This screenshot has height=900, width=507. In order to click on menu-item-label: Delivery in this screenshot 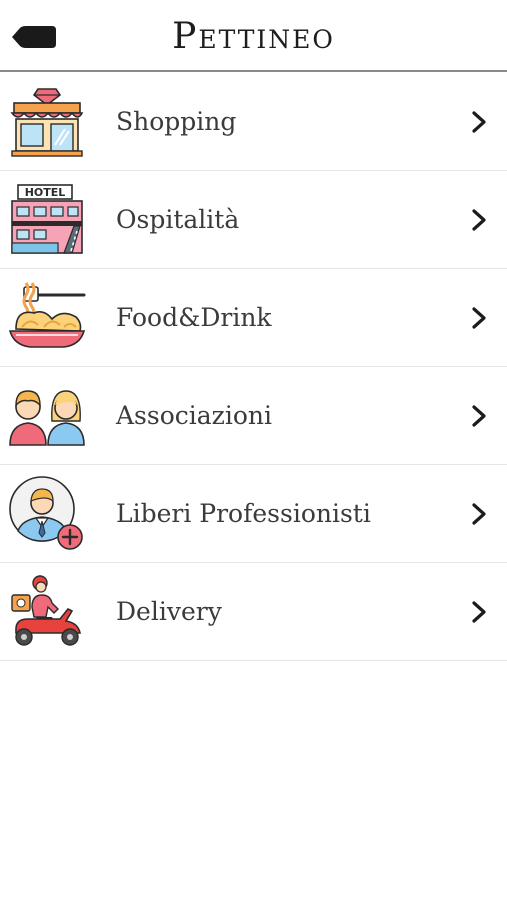, I will do `click(169, 611)`.